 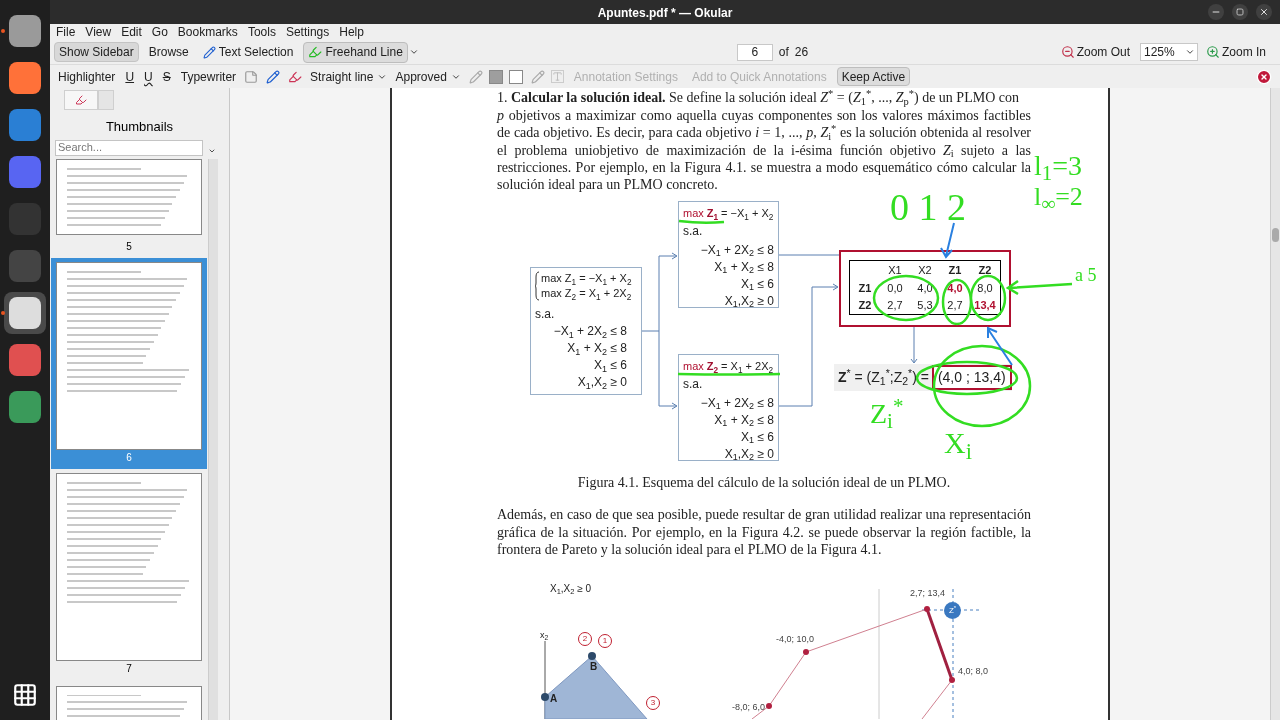 I want to click on constraint-marker: 2, so click(x=585, y=639).